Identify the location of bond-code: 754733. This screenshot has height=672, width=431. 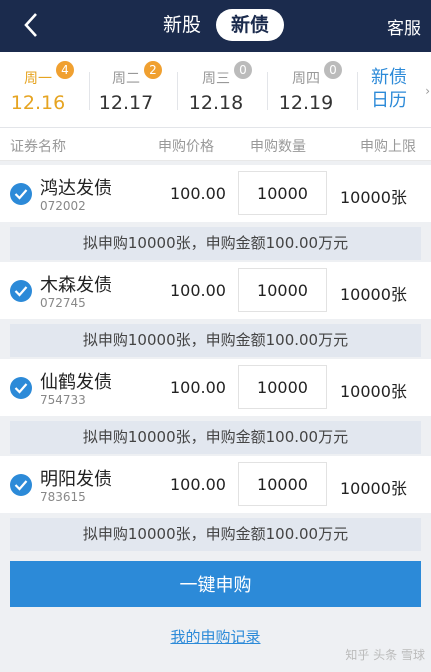
(63, 400).